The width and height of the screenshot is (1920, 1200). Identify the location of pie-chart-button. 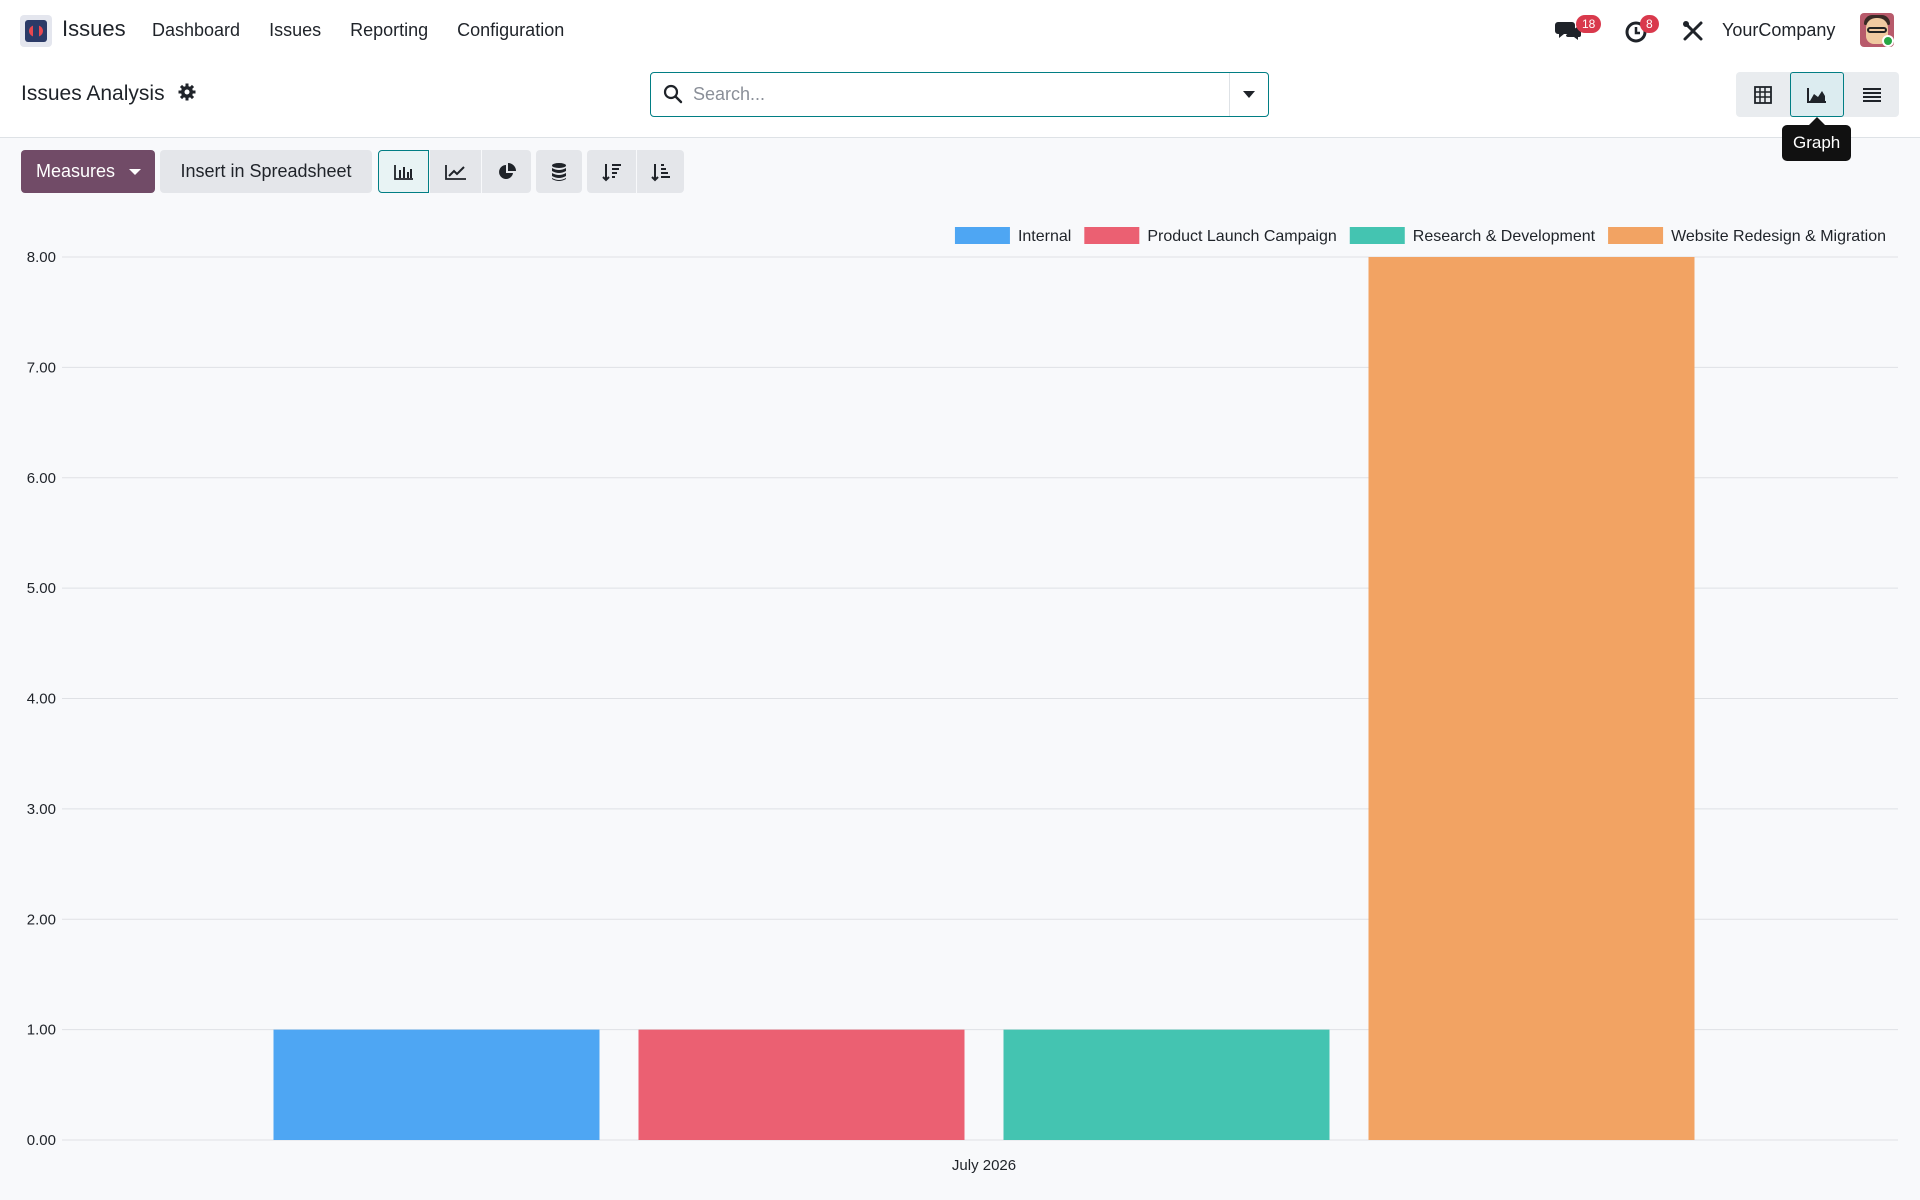
(506, 171).